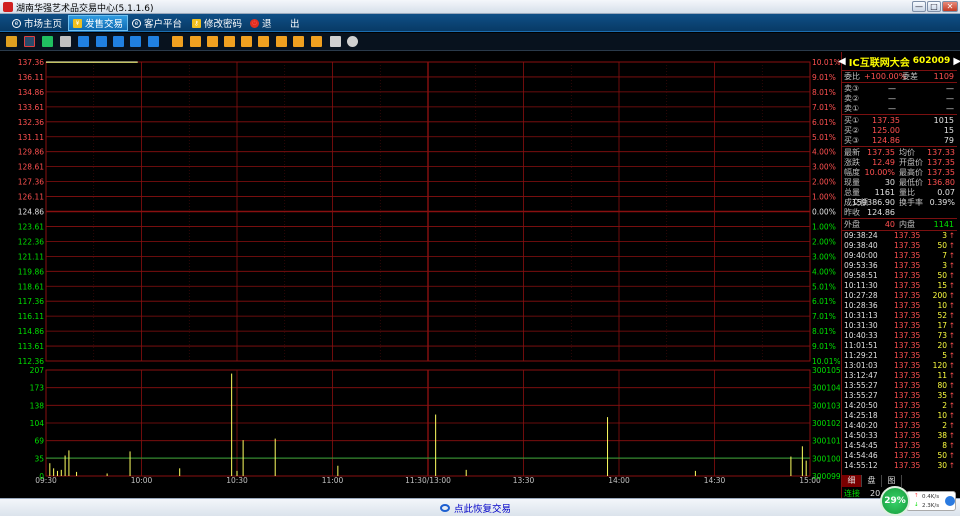 The width and height of the screenshot is (960, 516). What do you see at coordinates (842, 61) in the screenshot?
I see `prev-stock-icon: ◀` at bounding box center [842, 61].